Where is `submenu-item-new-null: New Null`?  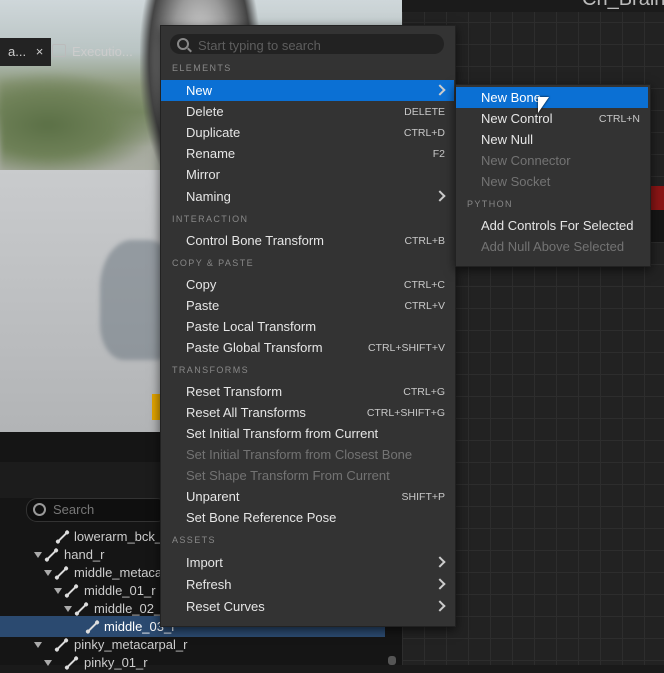 submenu-item-new-null: New Null is located at coordinates (552, 139).